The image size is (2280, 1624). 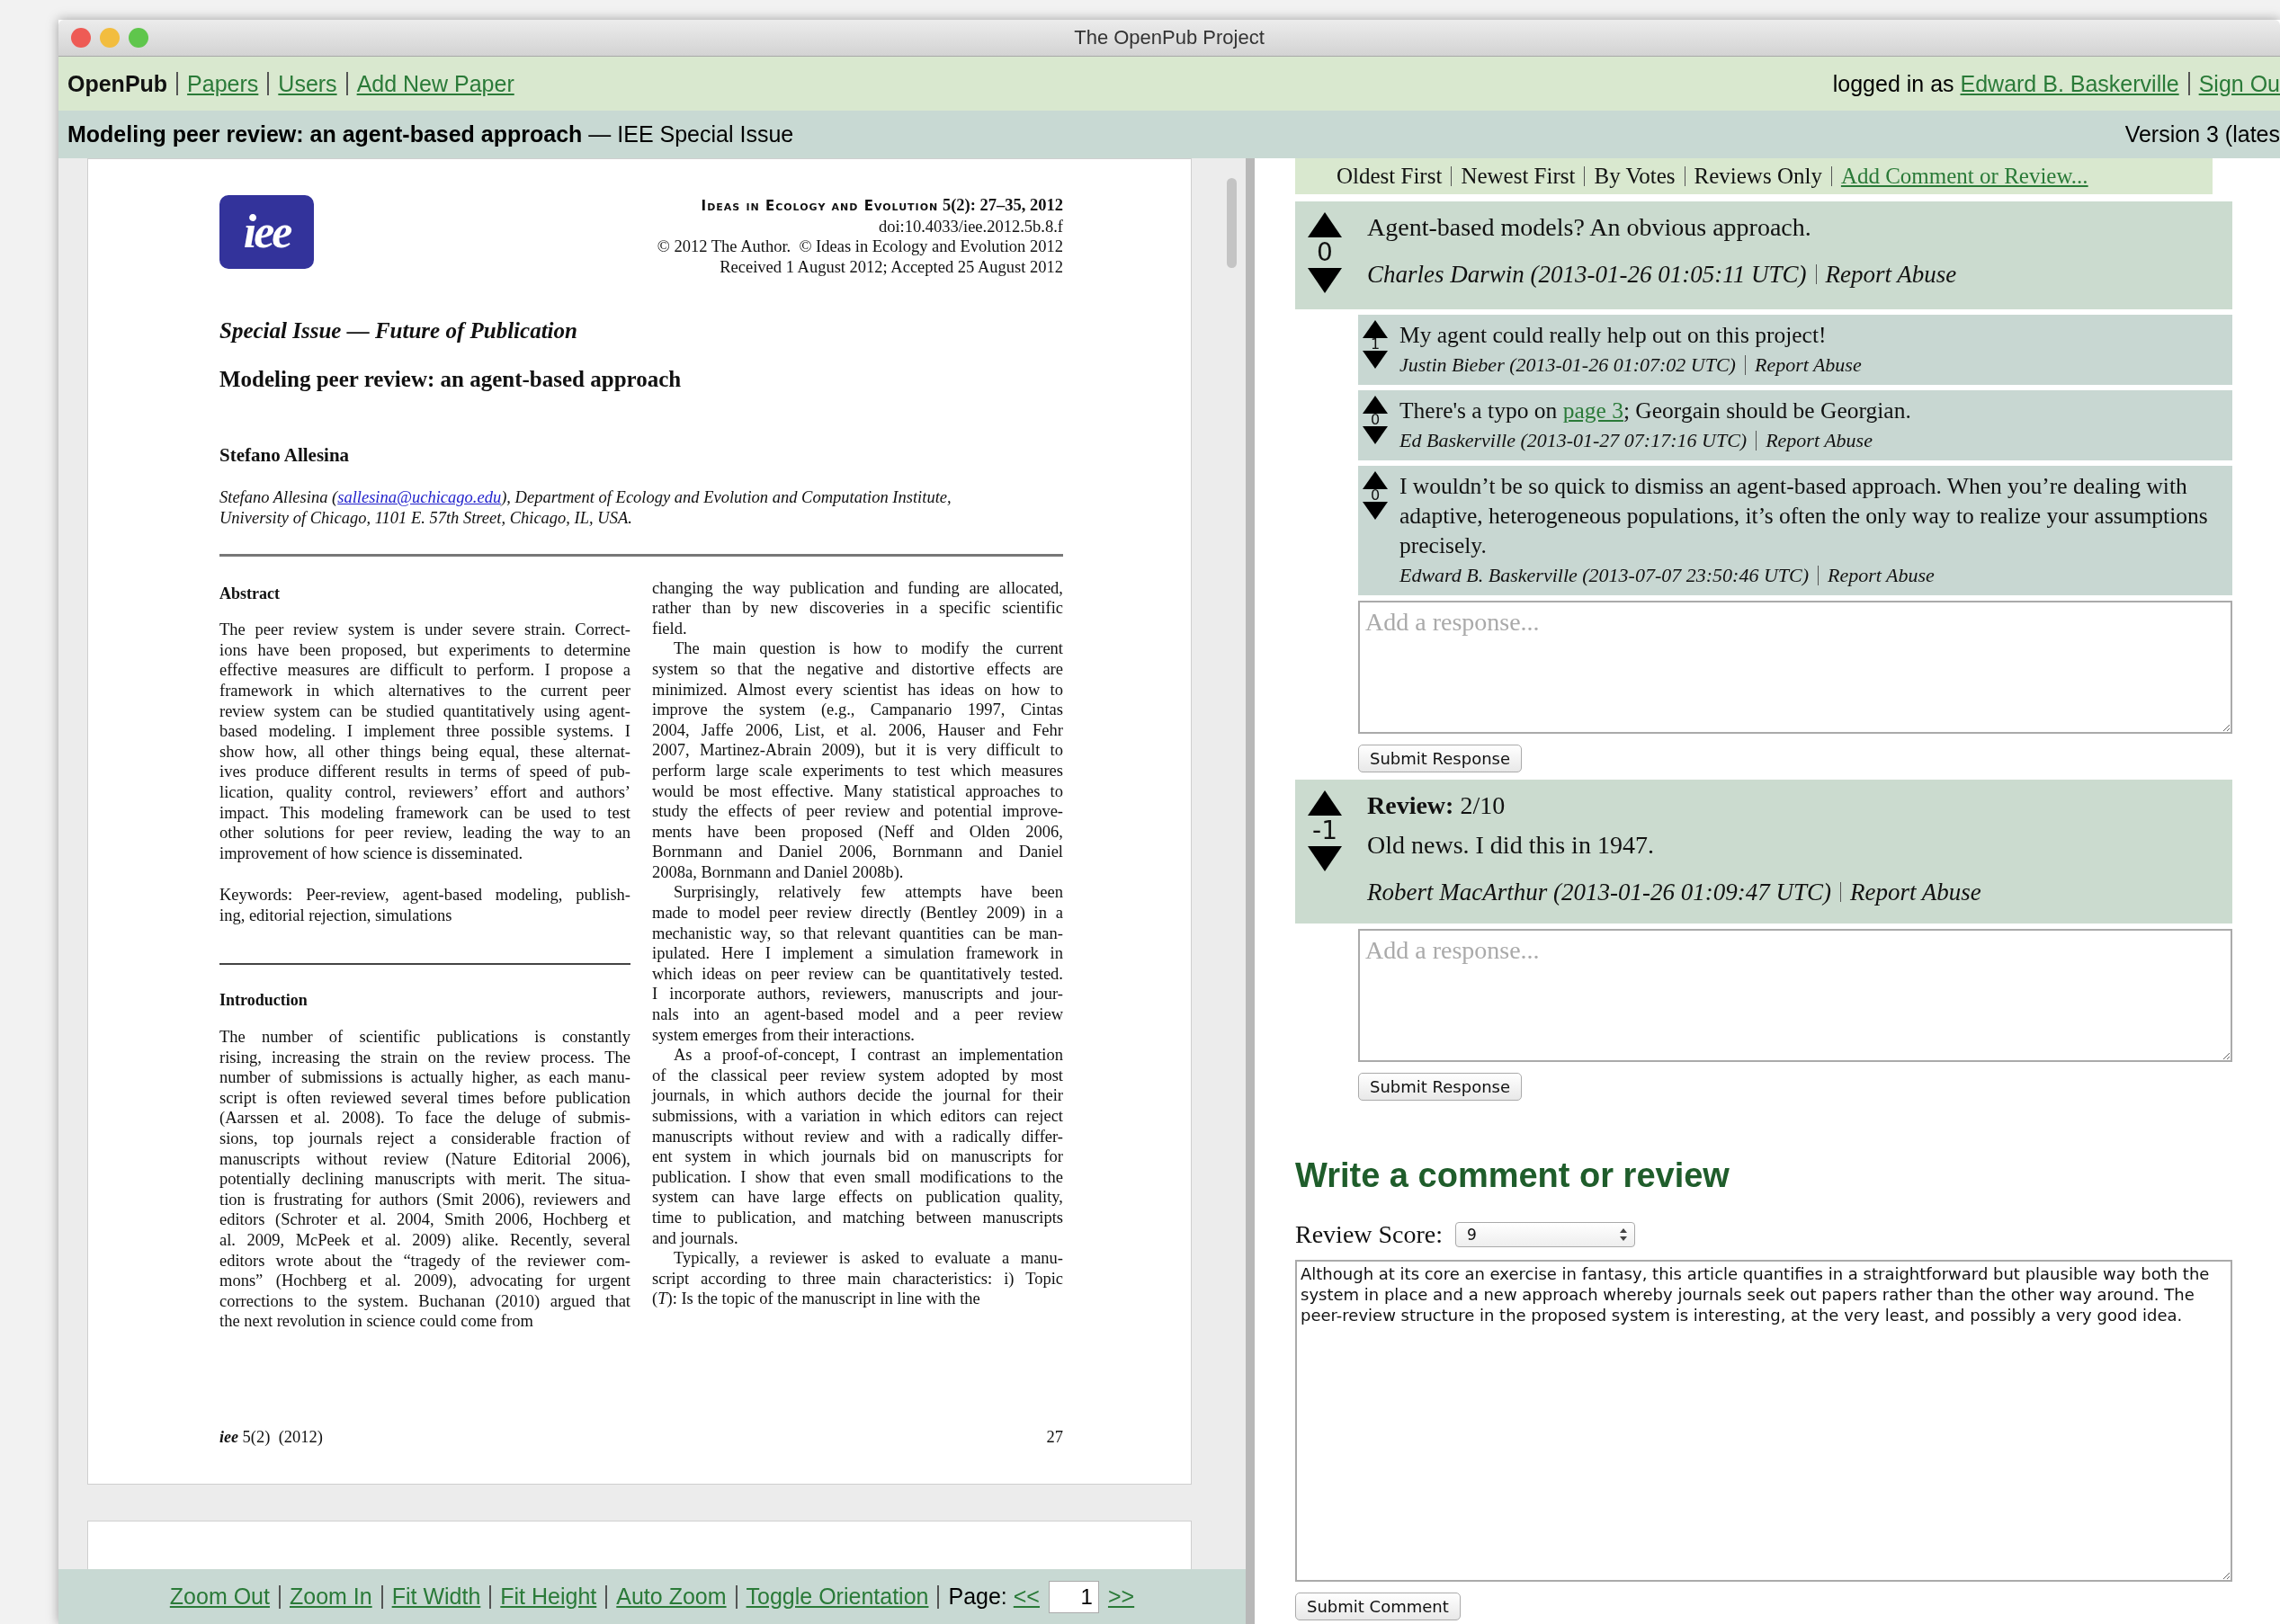 I want to click on updown-arrows-icon, so click(x=1624, y=1234).